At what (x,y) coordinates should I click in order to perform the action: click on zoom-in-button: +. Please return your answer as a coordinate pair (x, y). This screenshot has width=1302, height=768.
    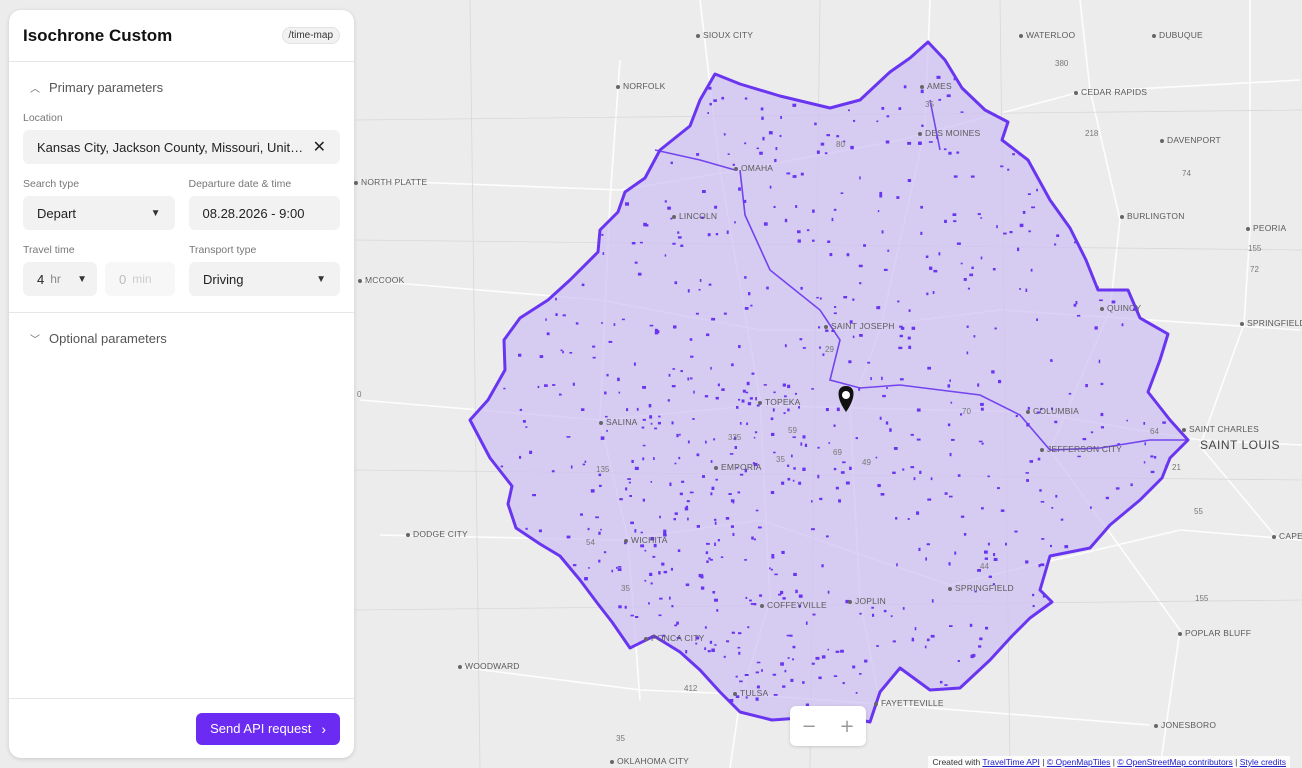
    Looking at the image, I should click on (847, 726).